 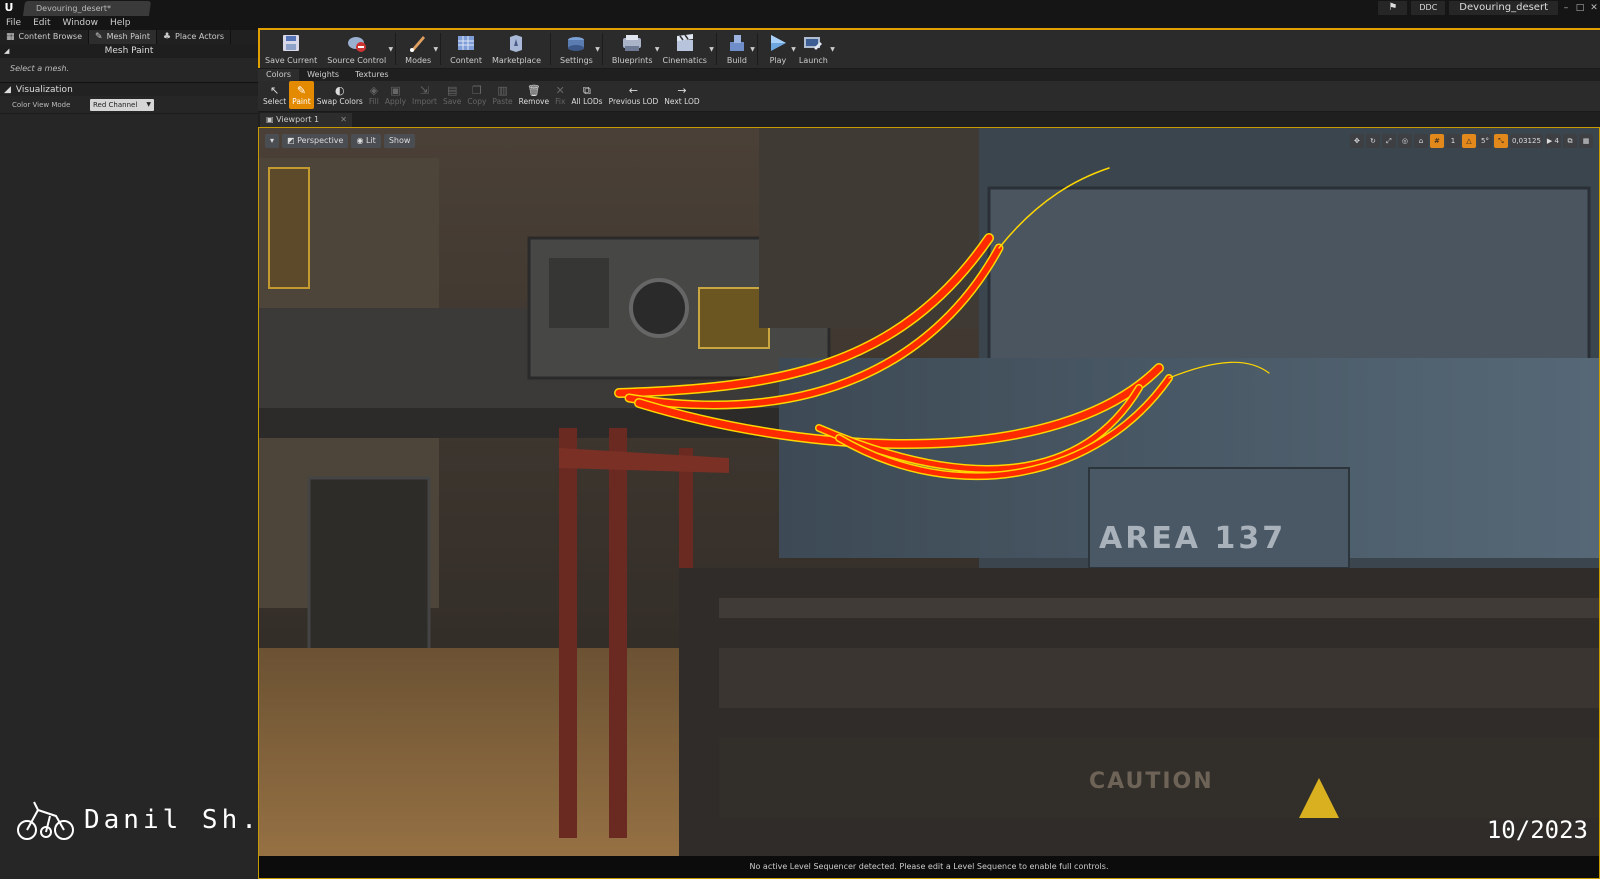 I want to click on paste-button: ▥ Paste, so click(x=502, y=95).